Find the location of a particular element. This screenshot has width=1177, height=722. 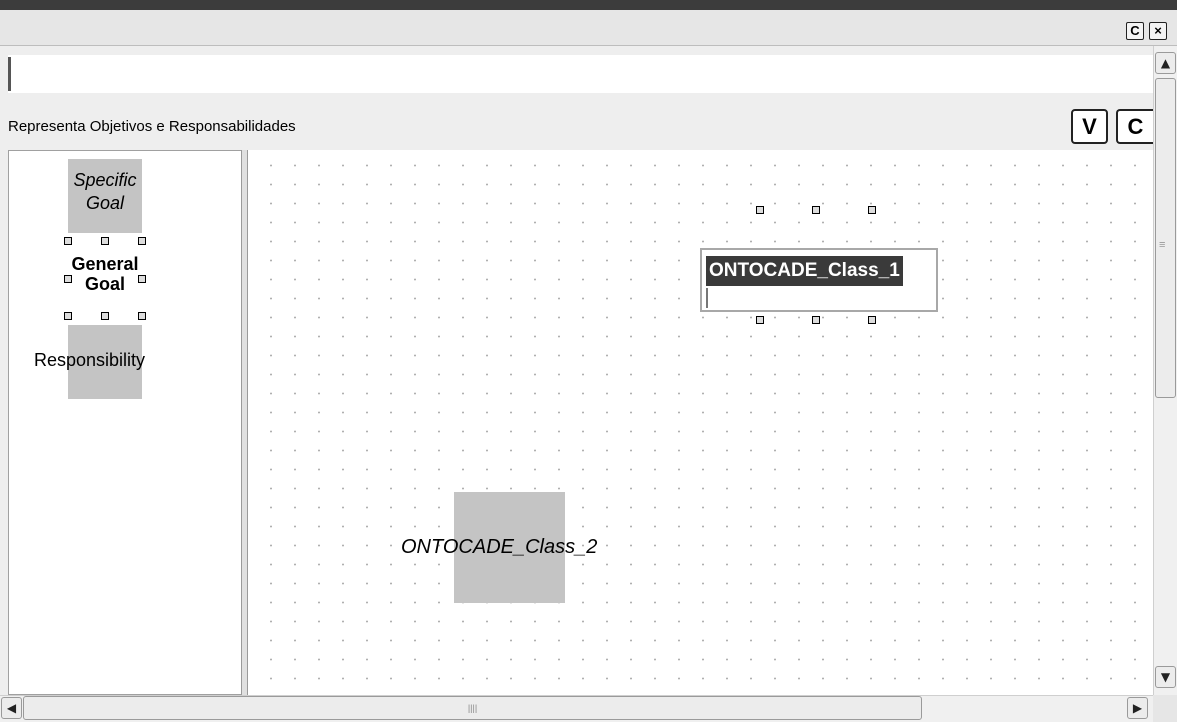

palette-title: Representa Objetivos e Responsabilidades is located at coordinates (152, 126).